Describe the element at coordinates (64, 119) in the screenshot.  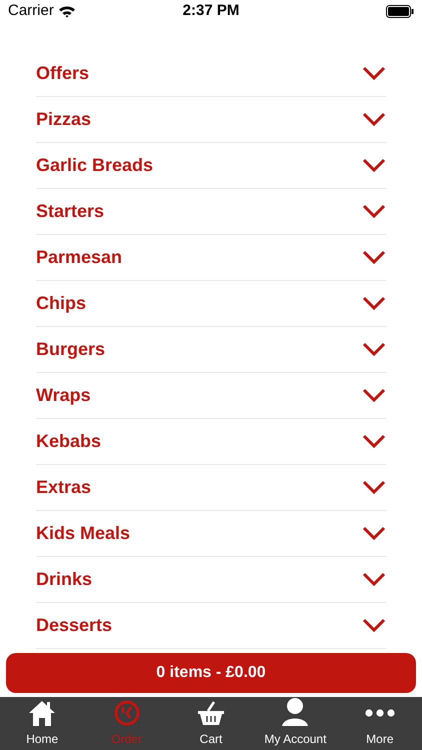
I see `category-label: Pizzas` at that location.